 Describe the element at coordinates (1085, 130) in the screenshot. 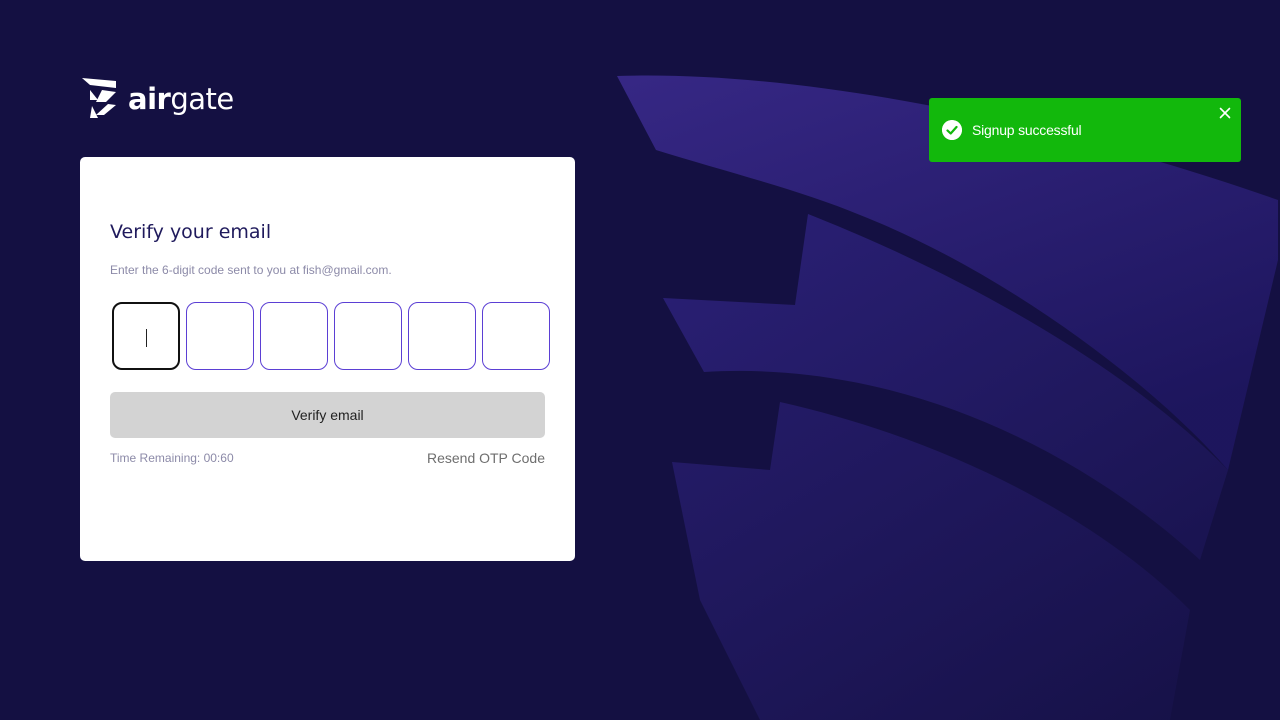

I see `success-toast: Signup successful` at that location.